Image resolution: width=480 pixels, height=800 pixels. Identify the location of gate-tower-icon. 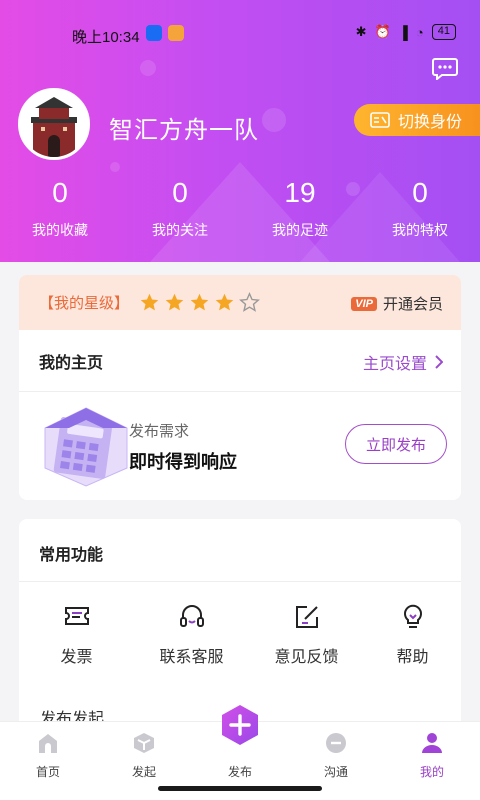
(54, 124).